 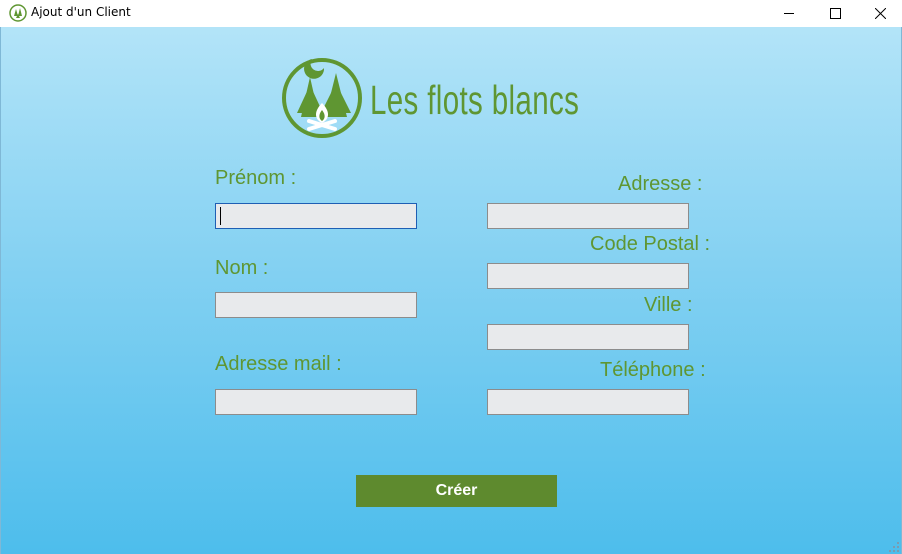 What do you see at coordinates (316, 216) in the screenshot?
I see `first-name-input` at bounding box center [316, 216].